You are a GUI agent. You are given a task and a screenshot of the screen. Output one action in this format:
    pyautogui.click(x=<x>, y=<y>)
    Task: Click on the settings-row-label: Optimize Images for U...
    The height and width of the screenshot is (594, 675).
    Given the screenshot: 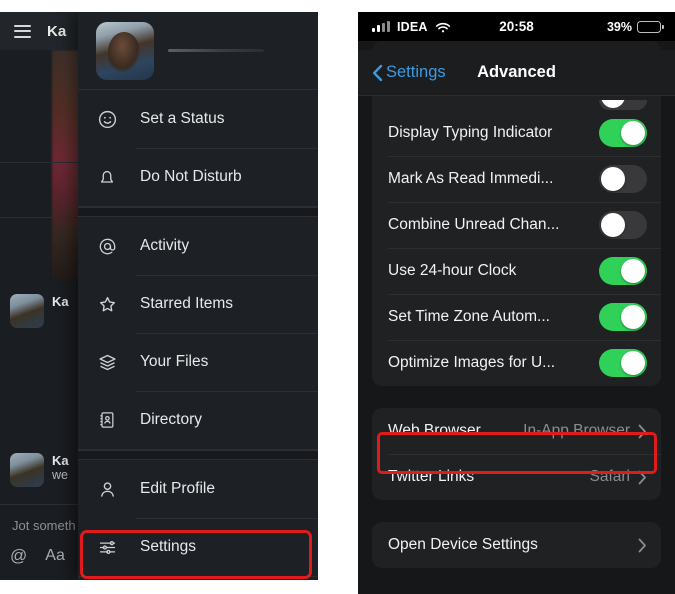 What is the action you would take?
    pyautogui.click(x=472, y=362)
    